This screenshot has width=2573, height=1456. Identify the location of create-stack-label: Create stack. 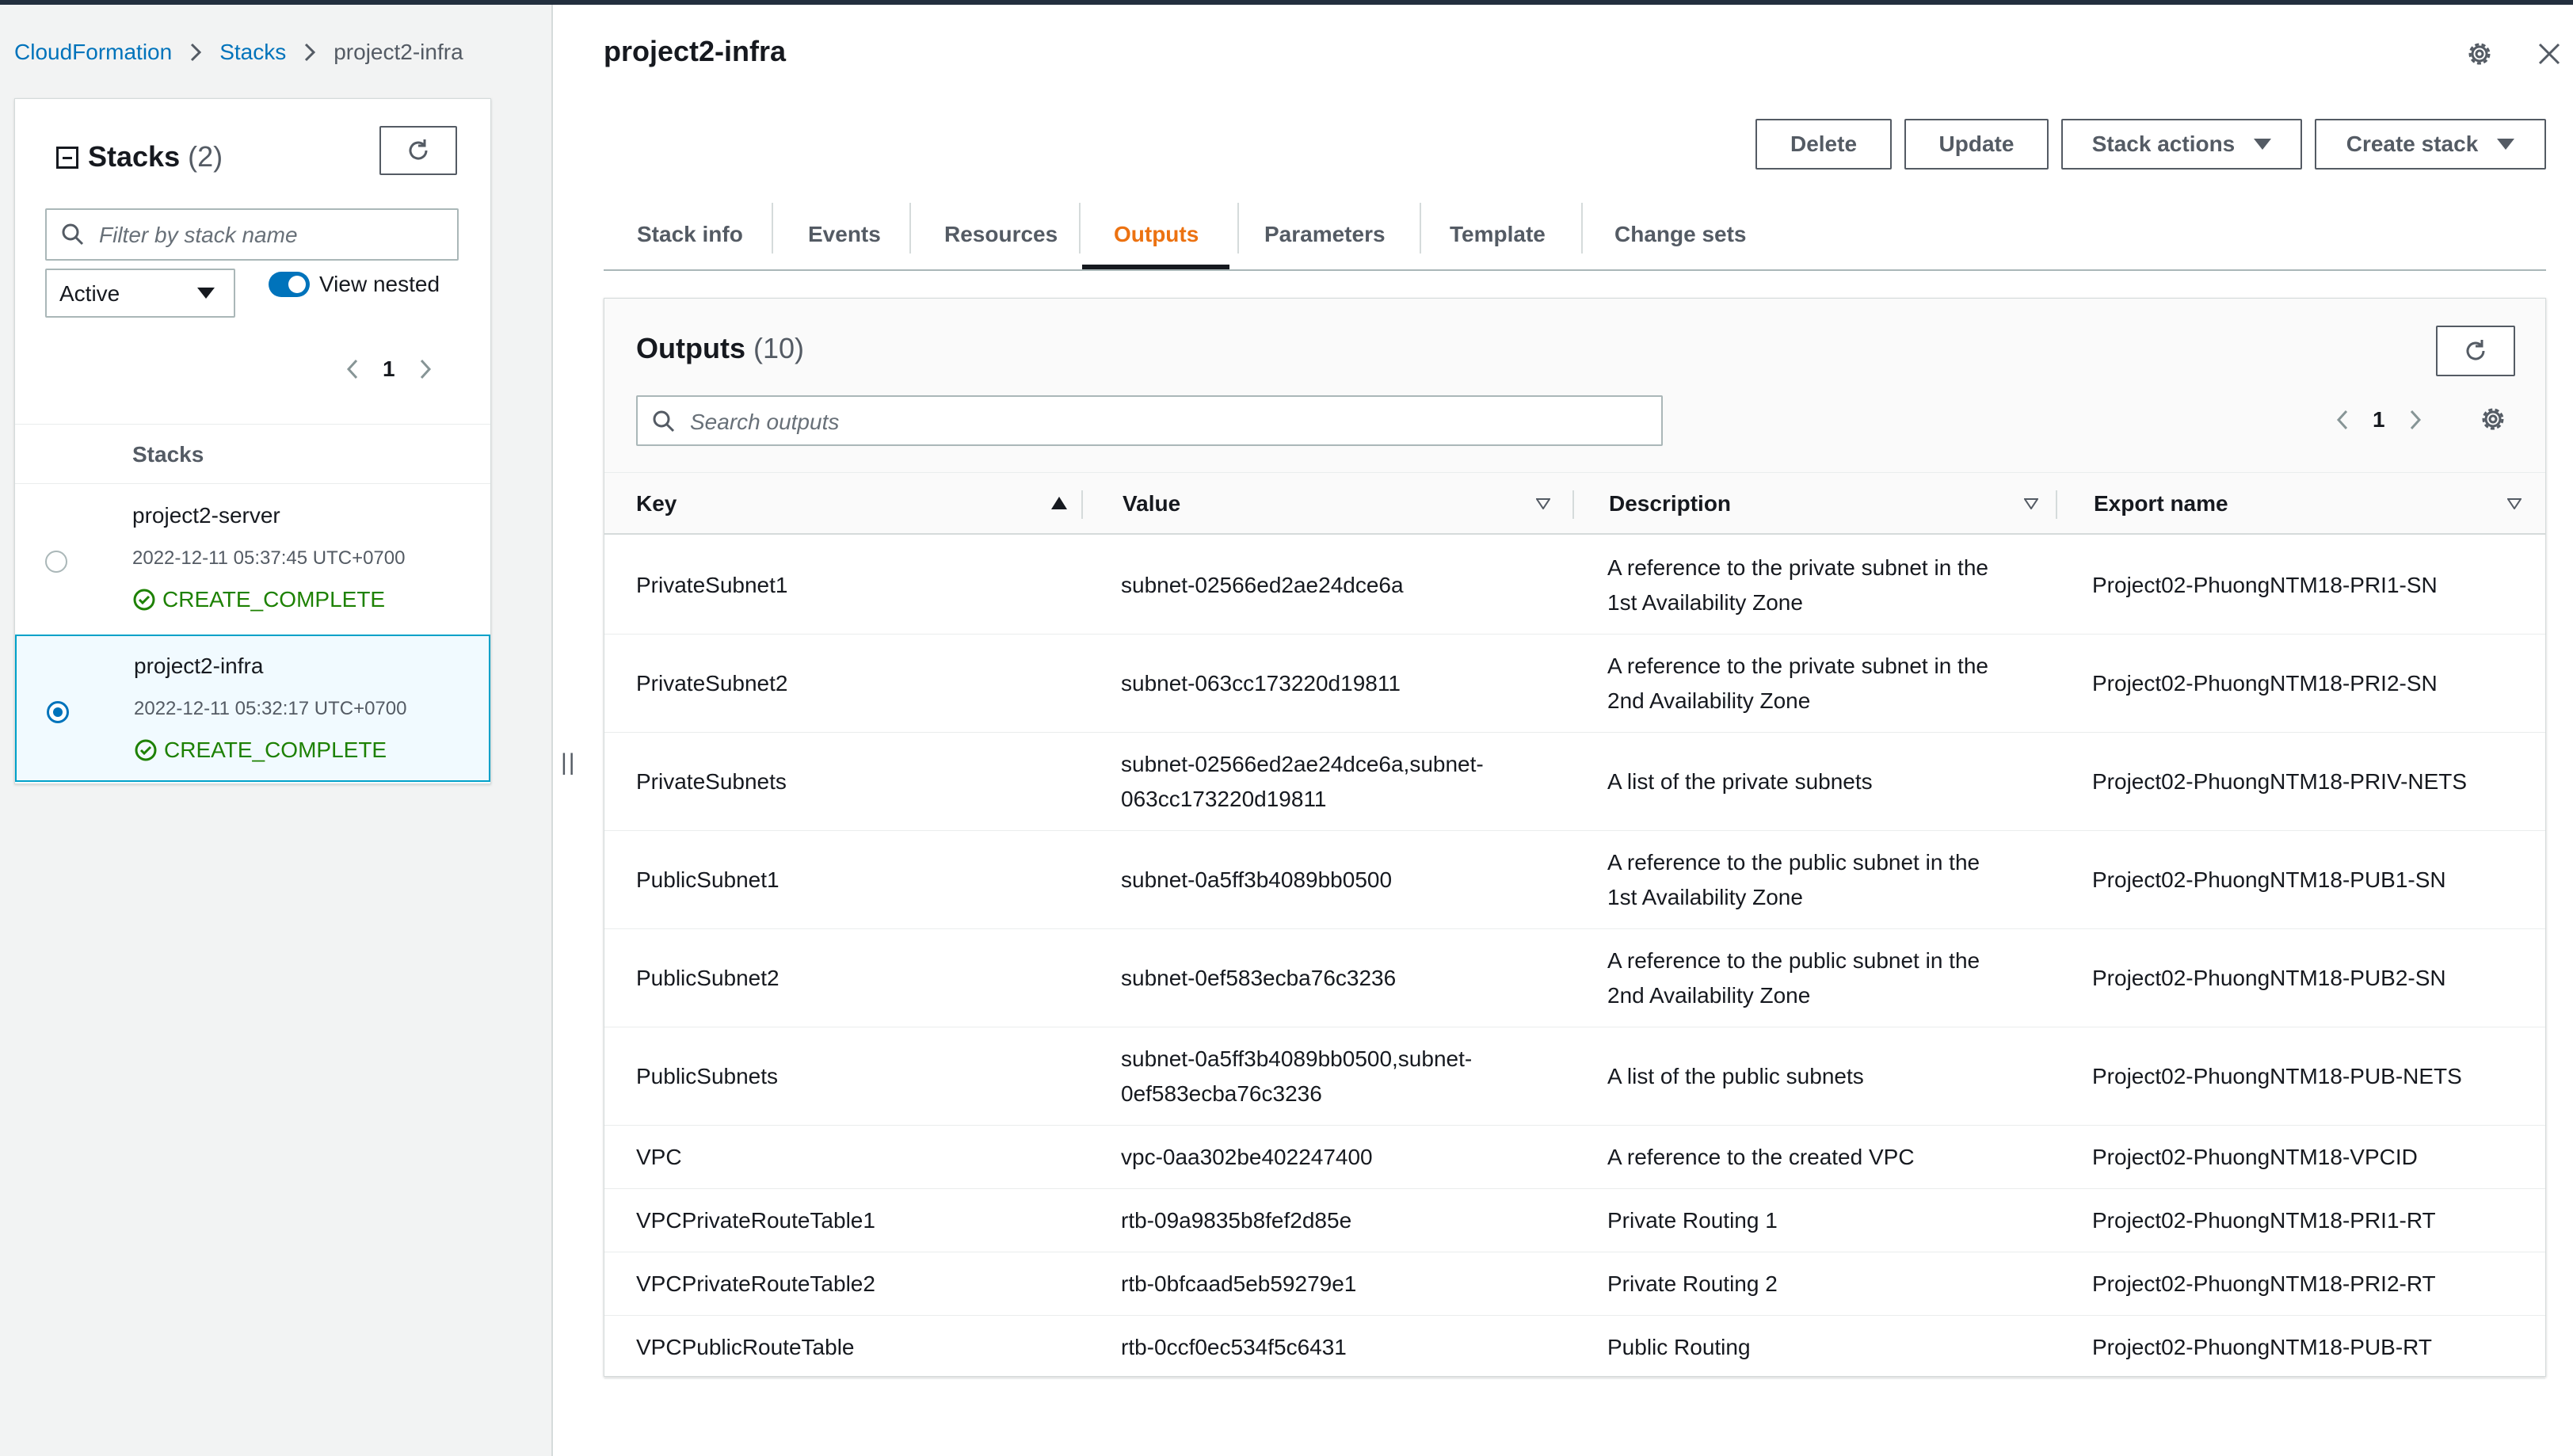
(2413, 143).